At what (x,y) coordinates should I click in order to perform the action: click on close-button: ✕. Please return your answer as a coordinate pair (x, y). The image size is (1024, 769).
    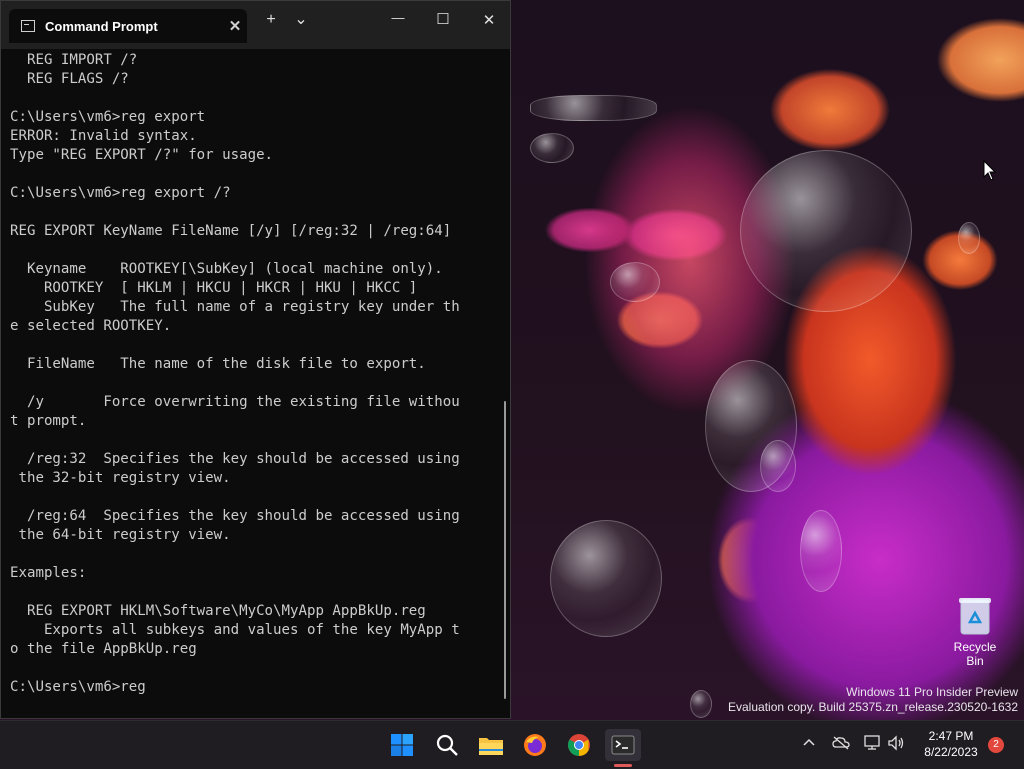
    Looking at the image, I should click on (489, 20).